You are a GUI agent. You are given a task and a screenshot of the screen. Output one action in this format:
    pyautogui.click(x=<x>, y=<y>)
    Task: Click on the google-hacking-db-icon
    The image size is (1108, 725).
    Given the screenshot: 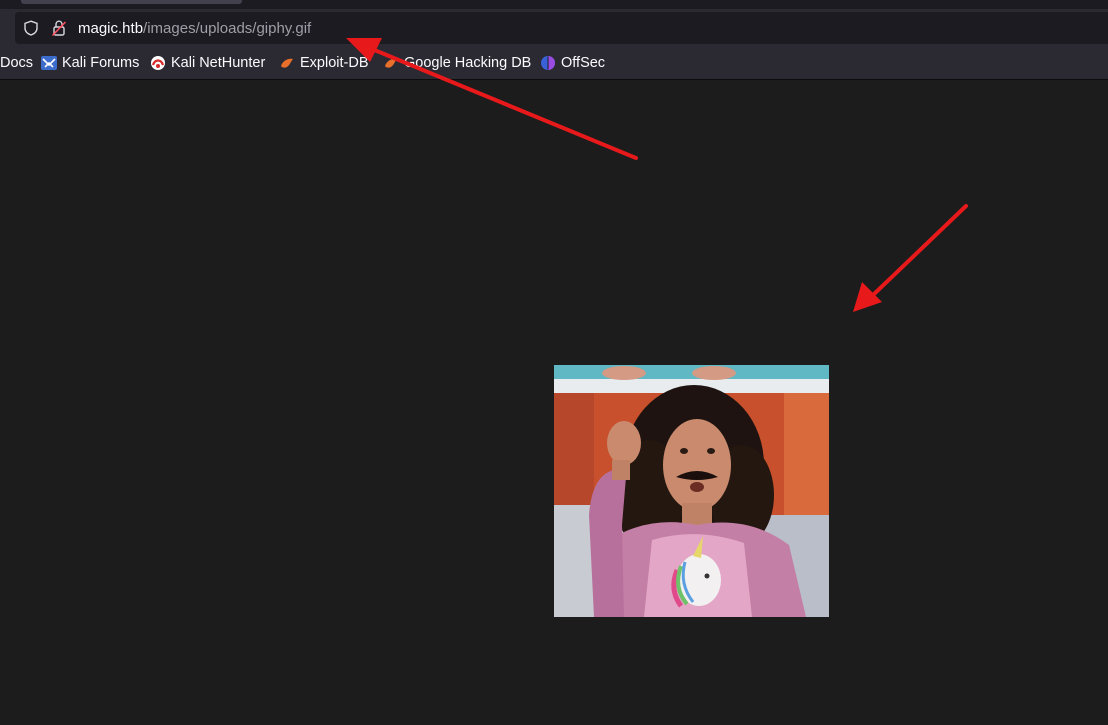 What is the action you would take?
    pyautogui.click(x=391, y=63)
    